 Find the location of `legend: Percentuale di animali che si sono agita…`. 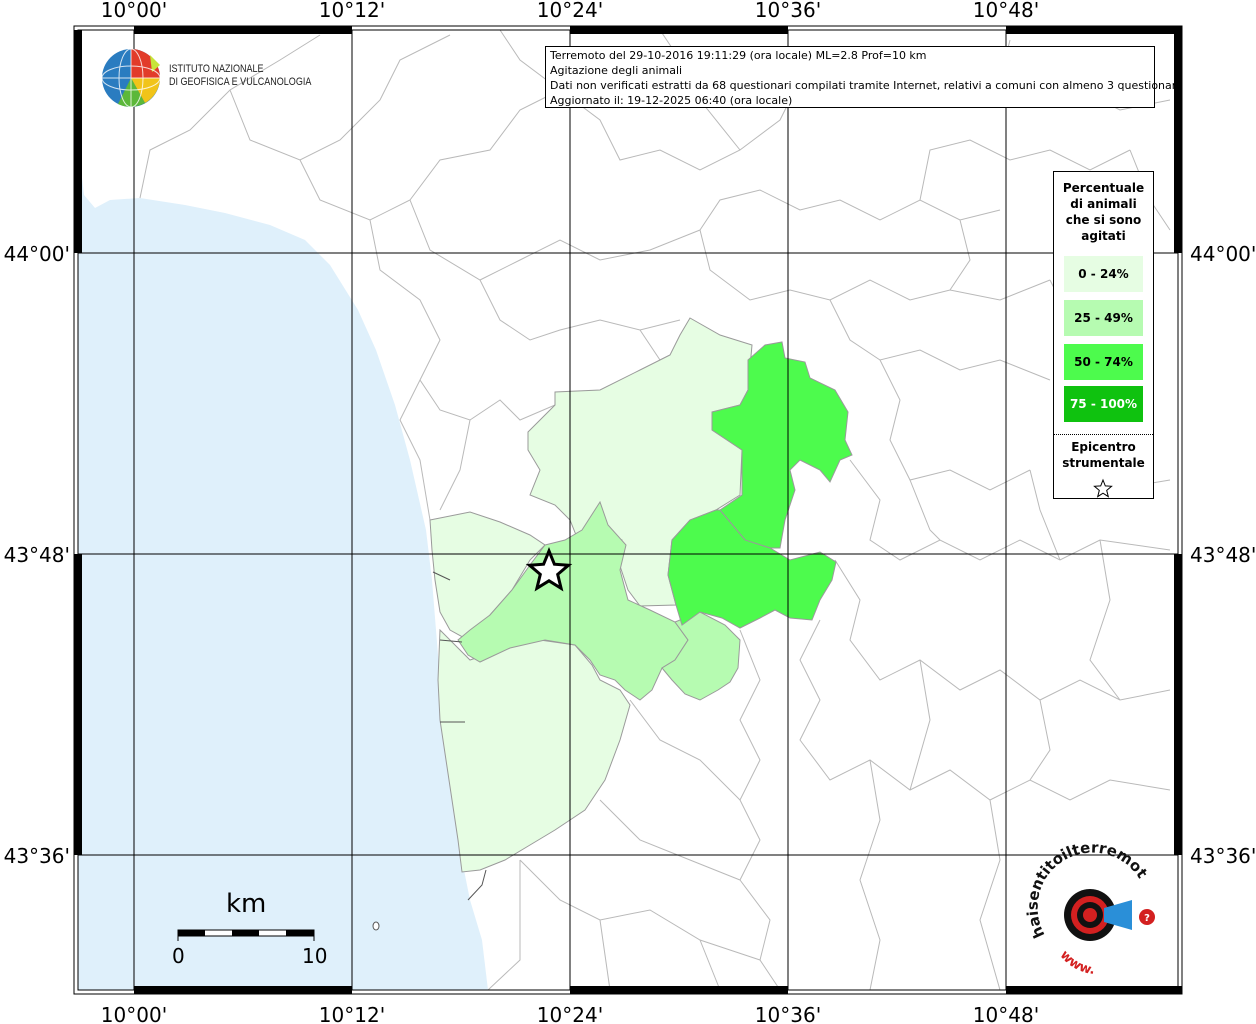

legend: Percentuale di animali che si sono agita… is located at coordinates (1103, 335).